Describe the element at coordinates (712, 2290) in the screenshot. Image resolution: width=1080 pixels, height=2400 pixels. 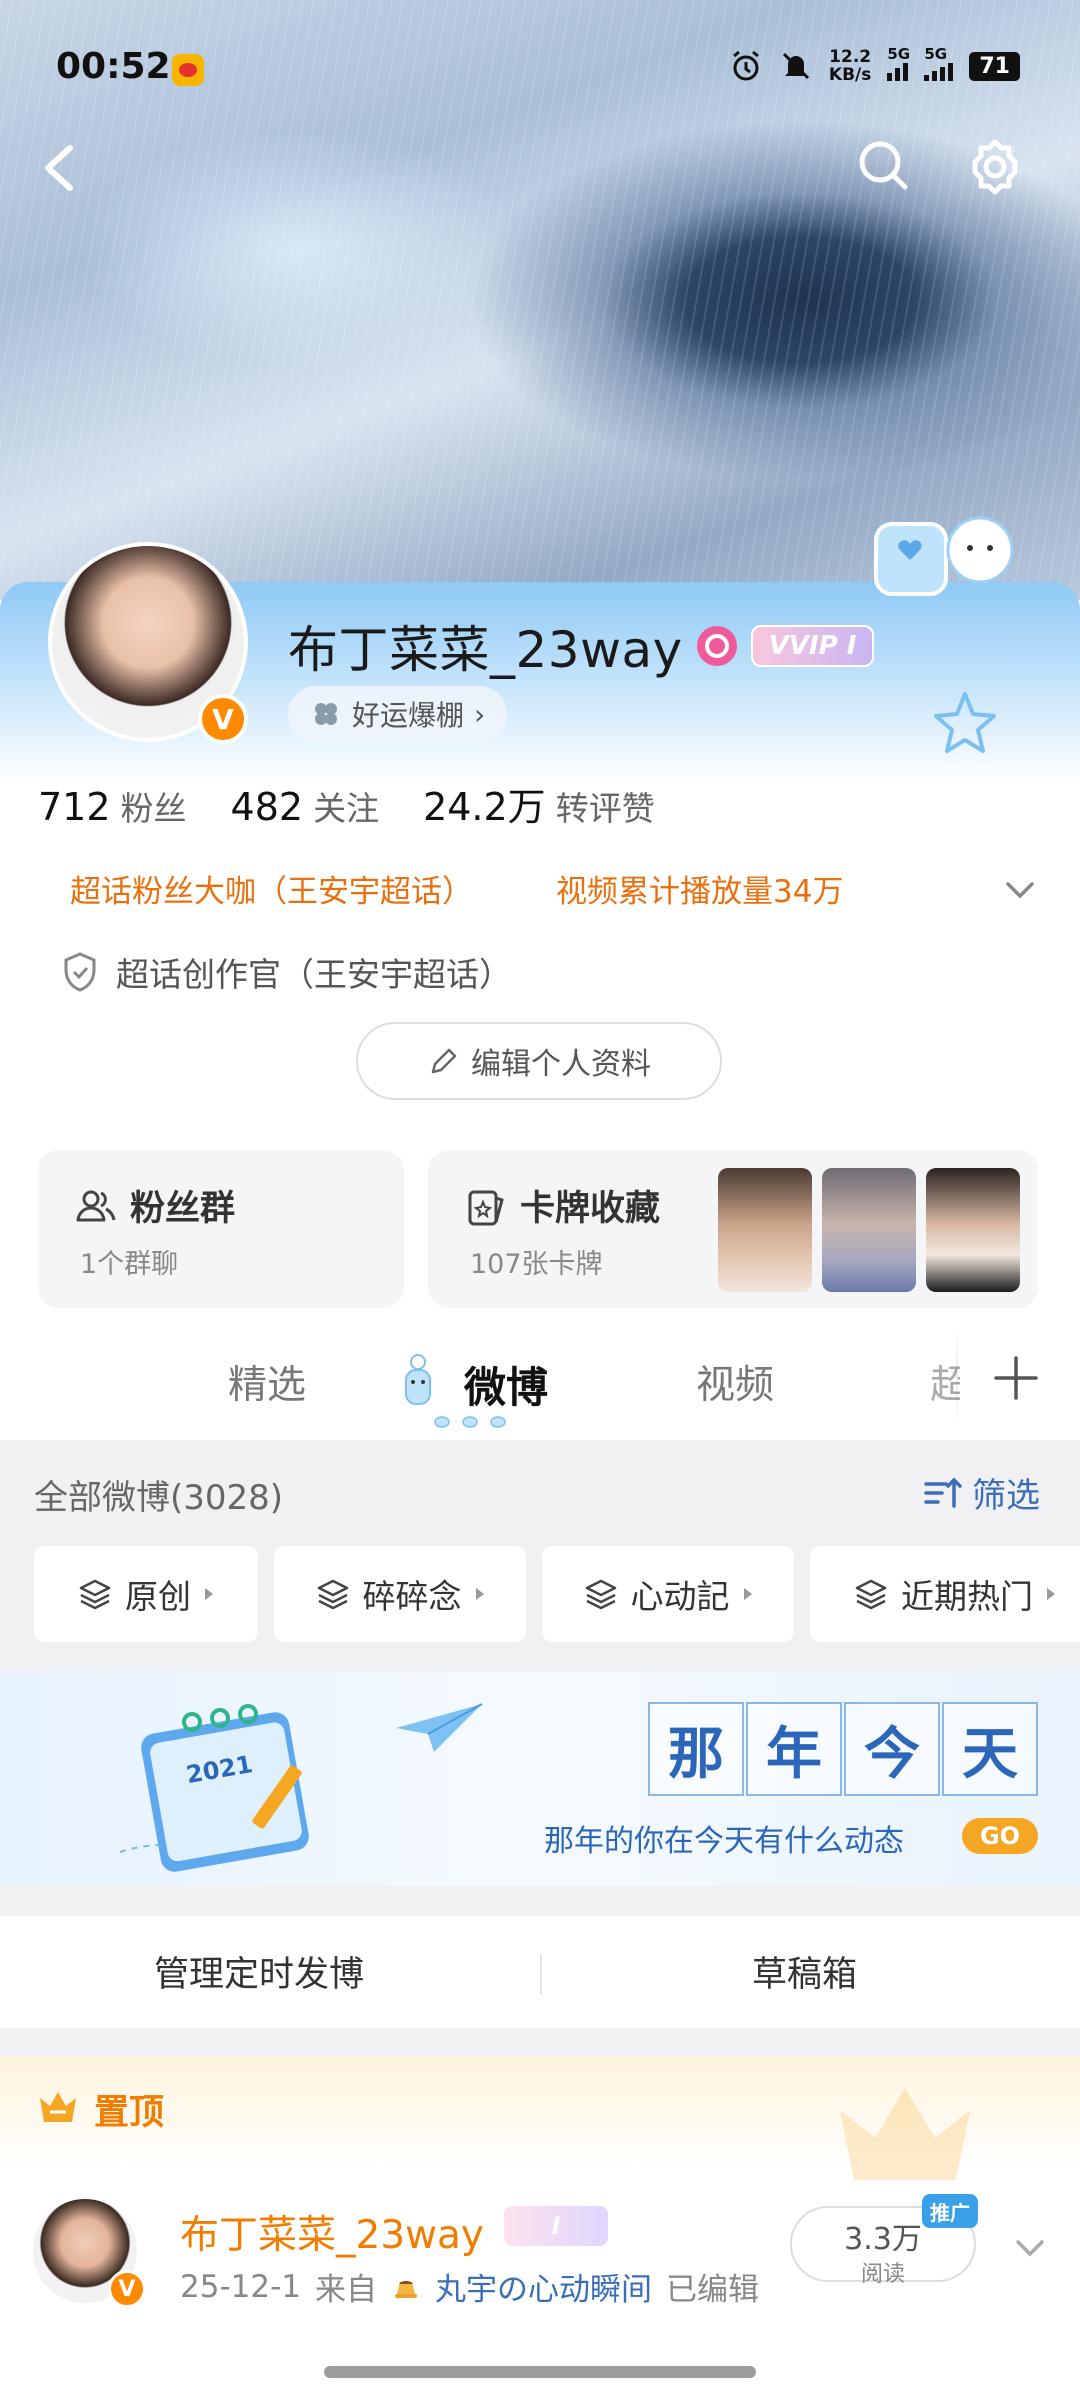
I see `post-edited: 已编辑` at that location.